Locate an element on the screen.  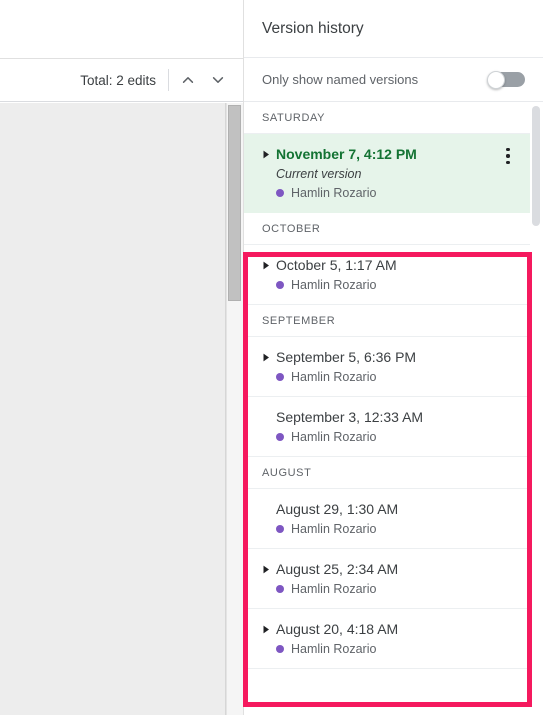
edit-navigation-bar: Total: 2 edits is located at coordinates (121, 80).